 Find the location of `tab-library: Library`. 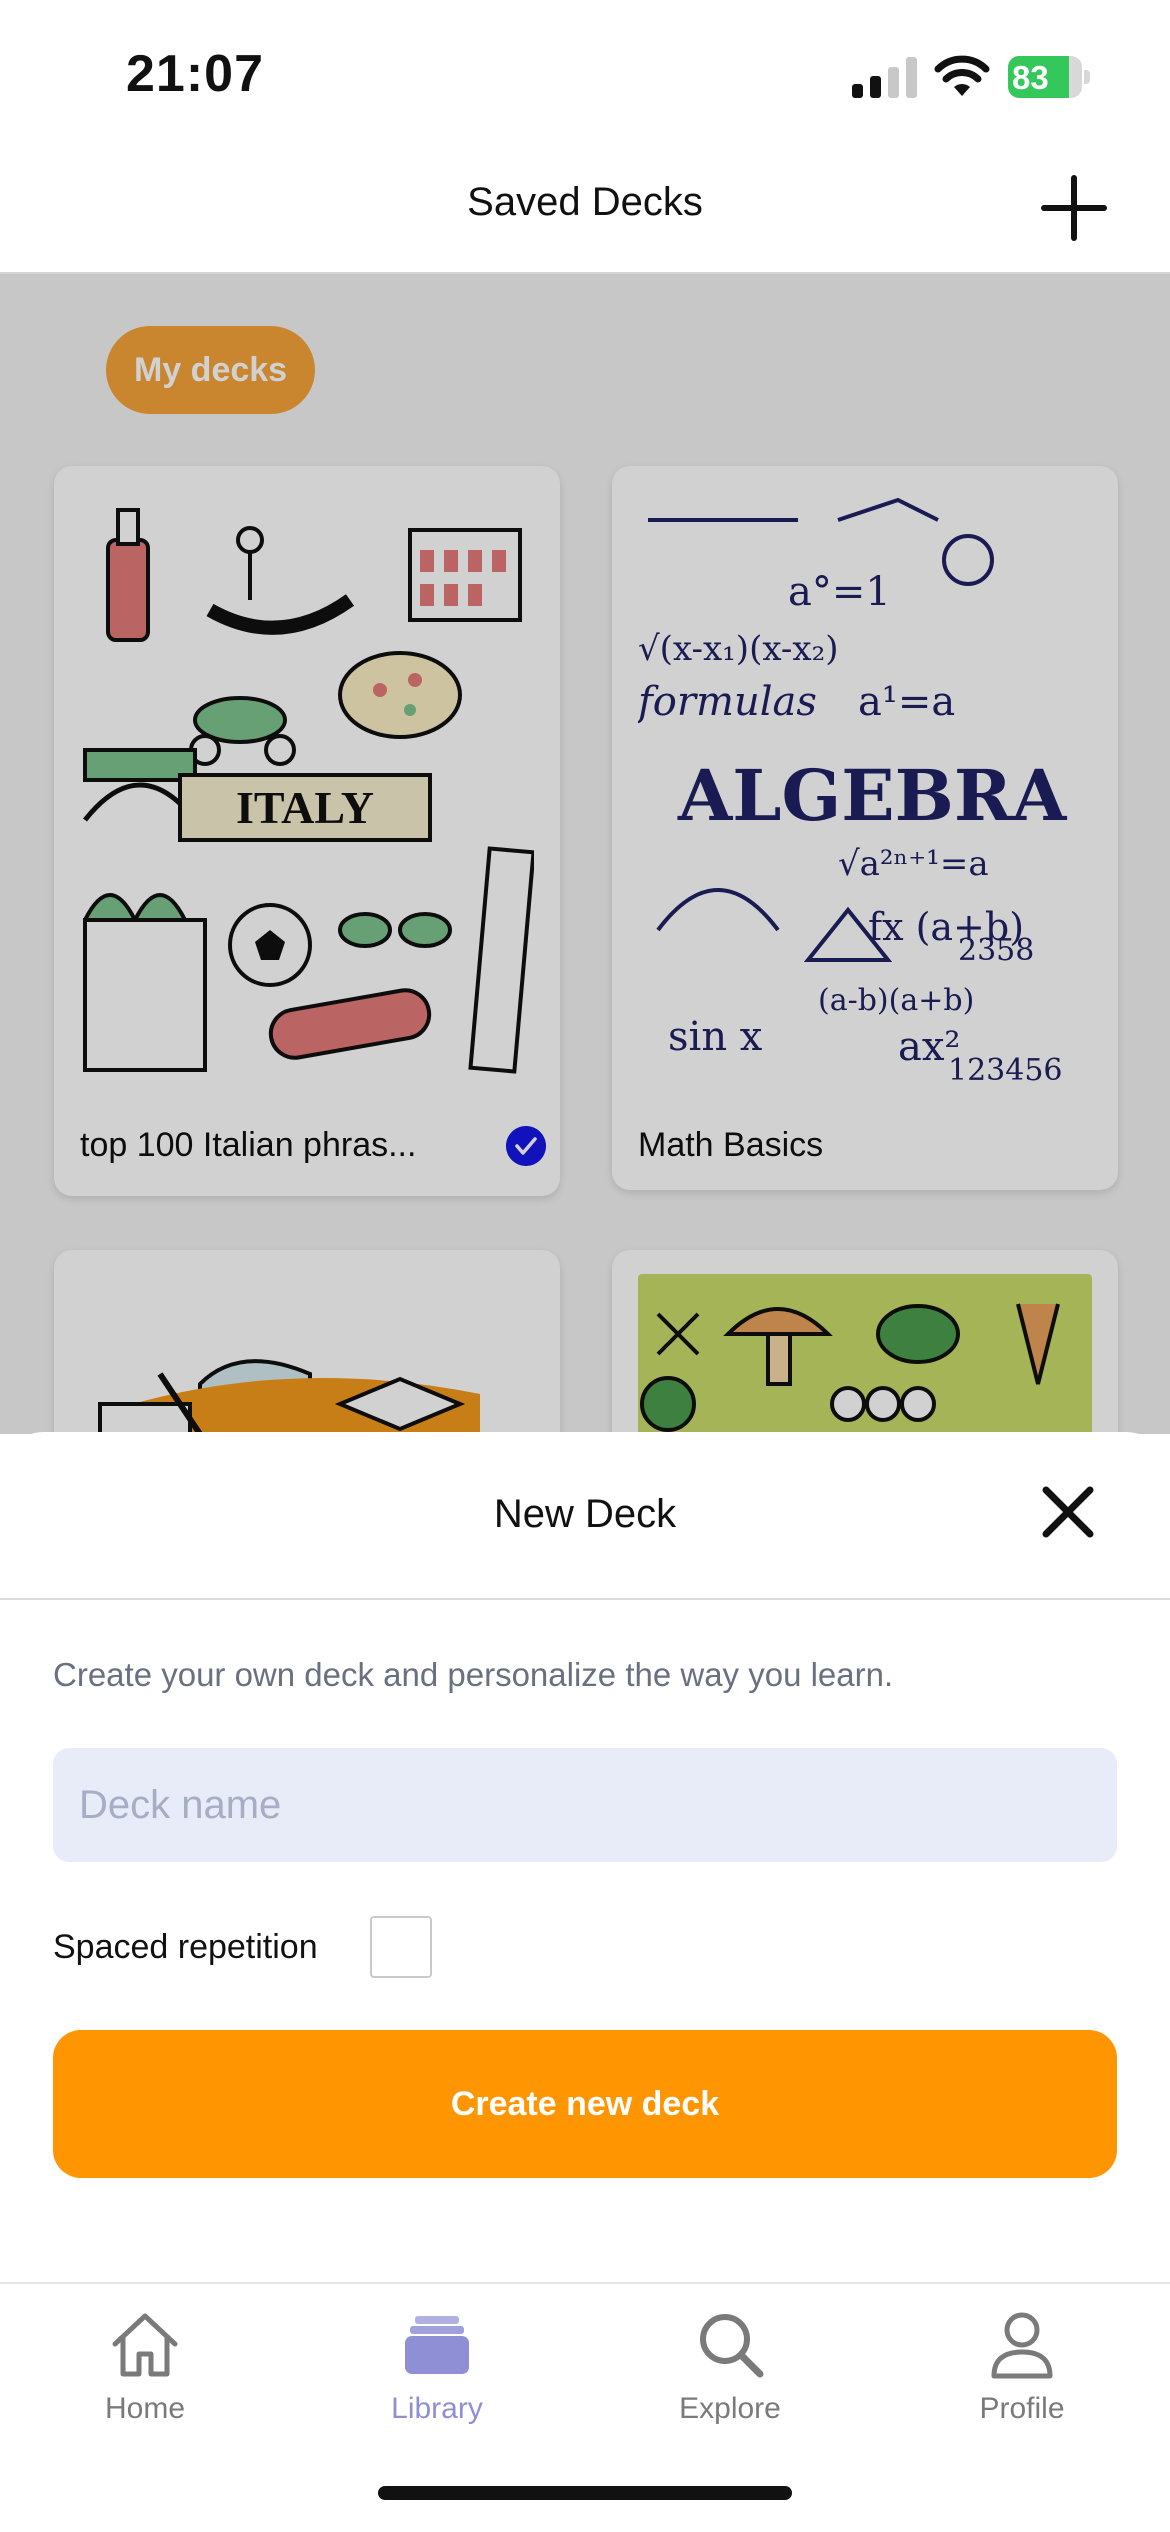

tab-library: Library is located at coordinates (437, 2374).